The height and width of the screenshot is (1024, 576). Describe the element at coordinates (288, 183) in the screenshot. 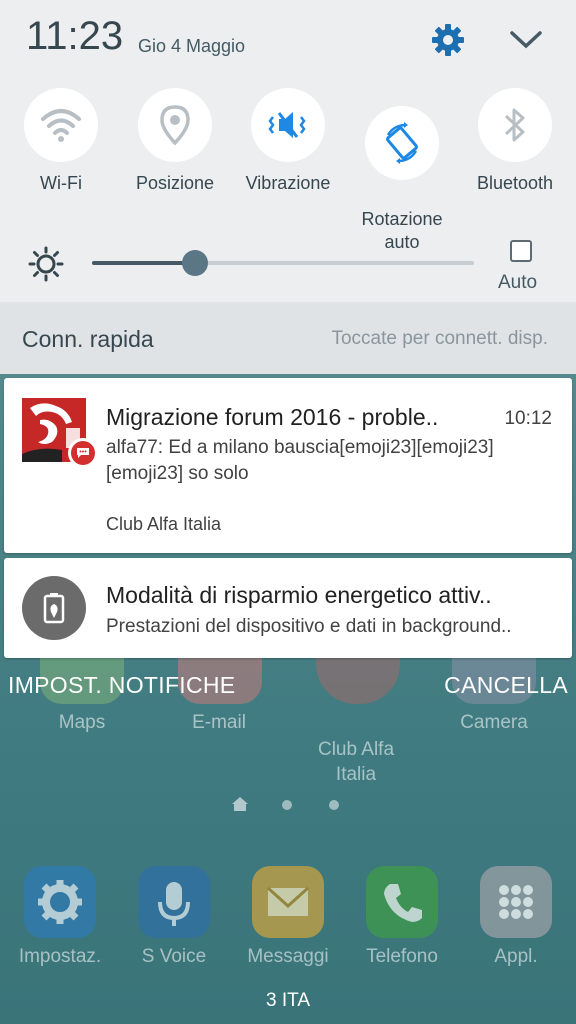

I see `qs-label: Vibrazione` at that location.